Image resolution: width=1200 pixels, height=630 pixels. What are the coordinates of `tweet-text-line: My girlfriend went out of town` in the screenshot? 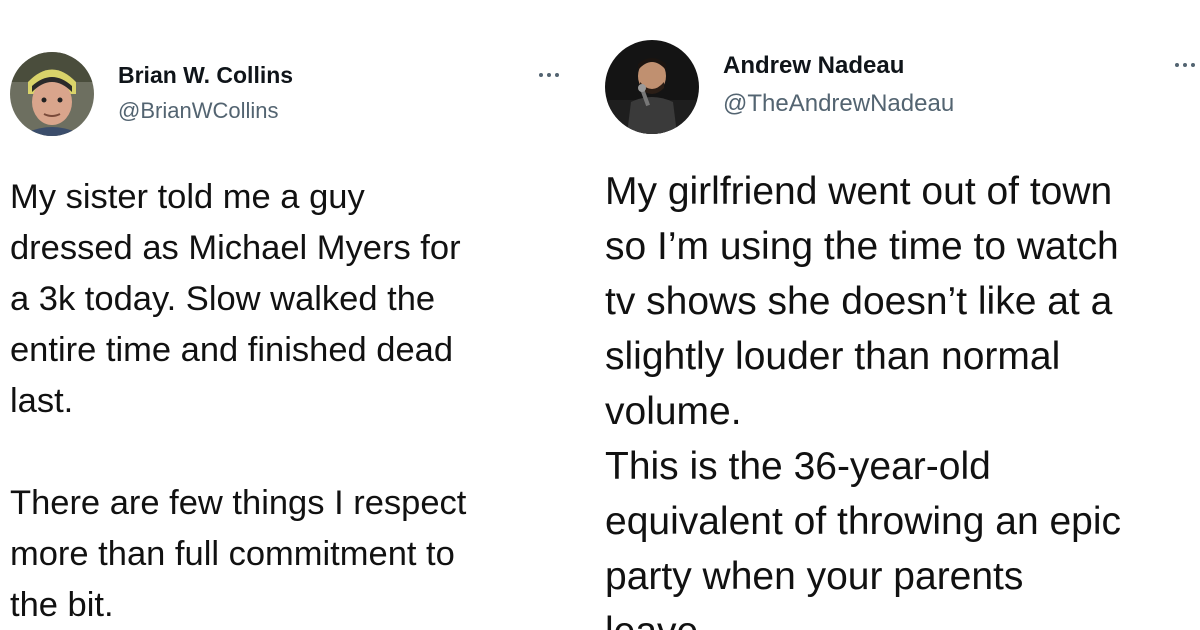 It's located at (859, 191).